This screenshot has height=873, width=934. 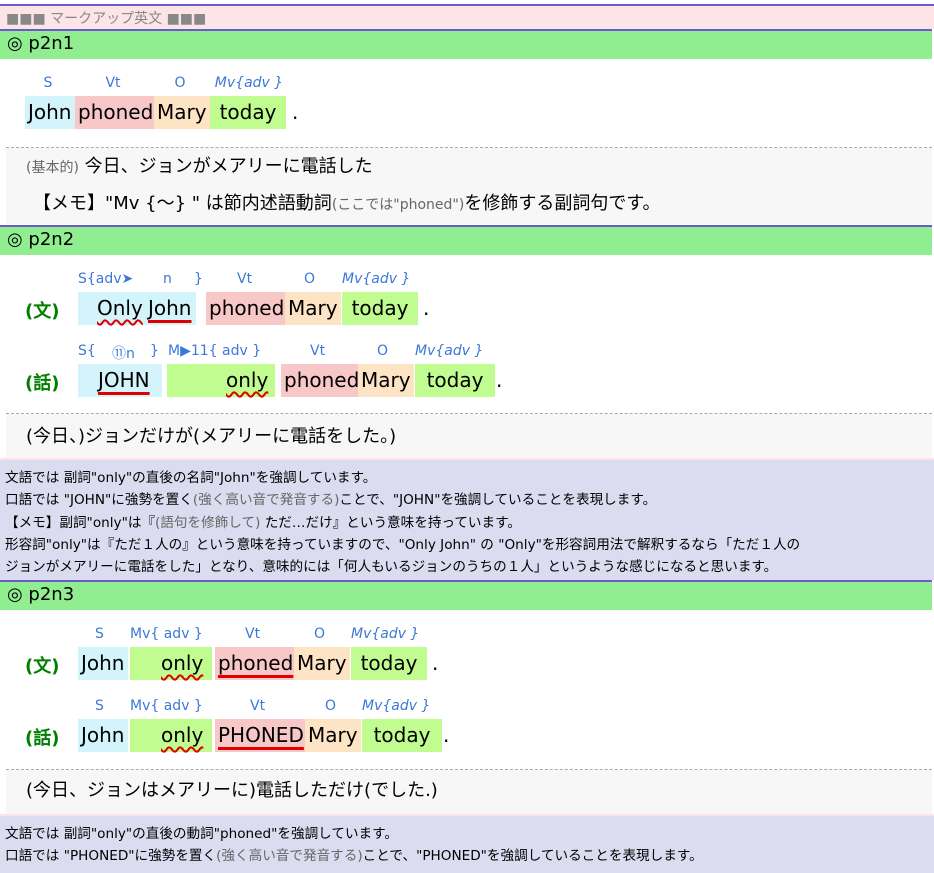 What do you see at coordinates (111, 856) in the screenshot?
I see `note-text: 口語では "PHONED"に強勢を置く` at bounding box center [111, 856].